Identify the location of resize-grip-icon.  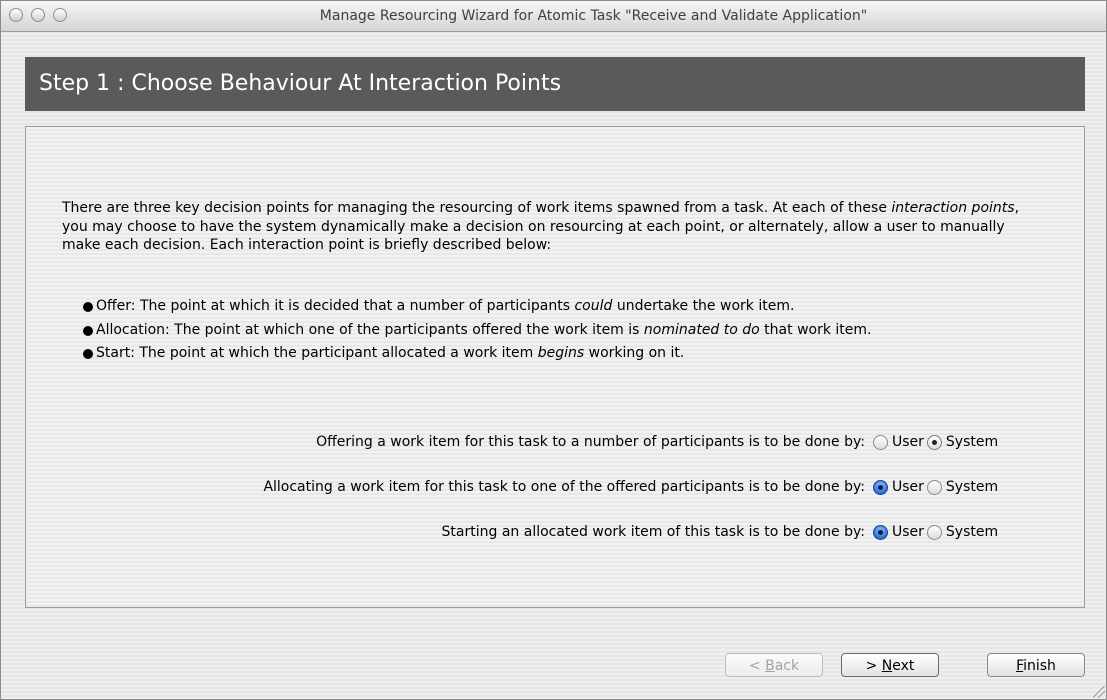
(1099, 692).